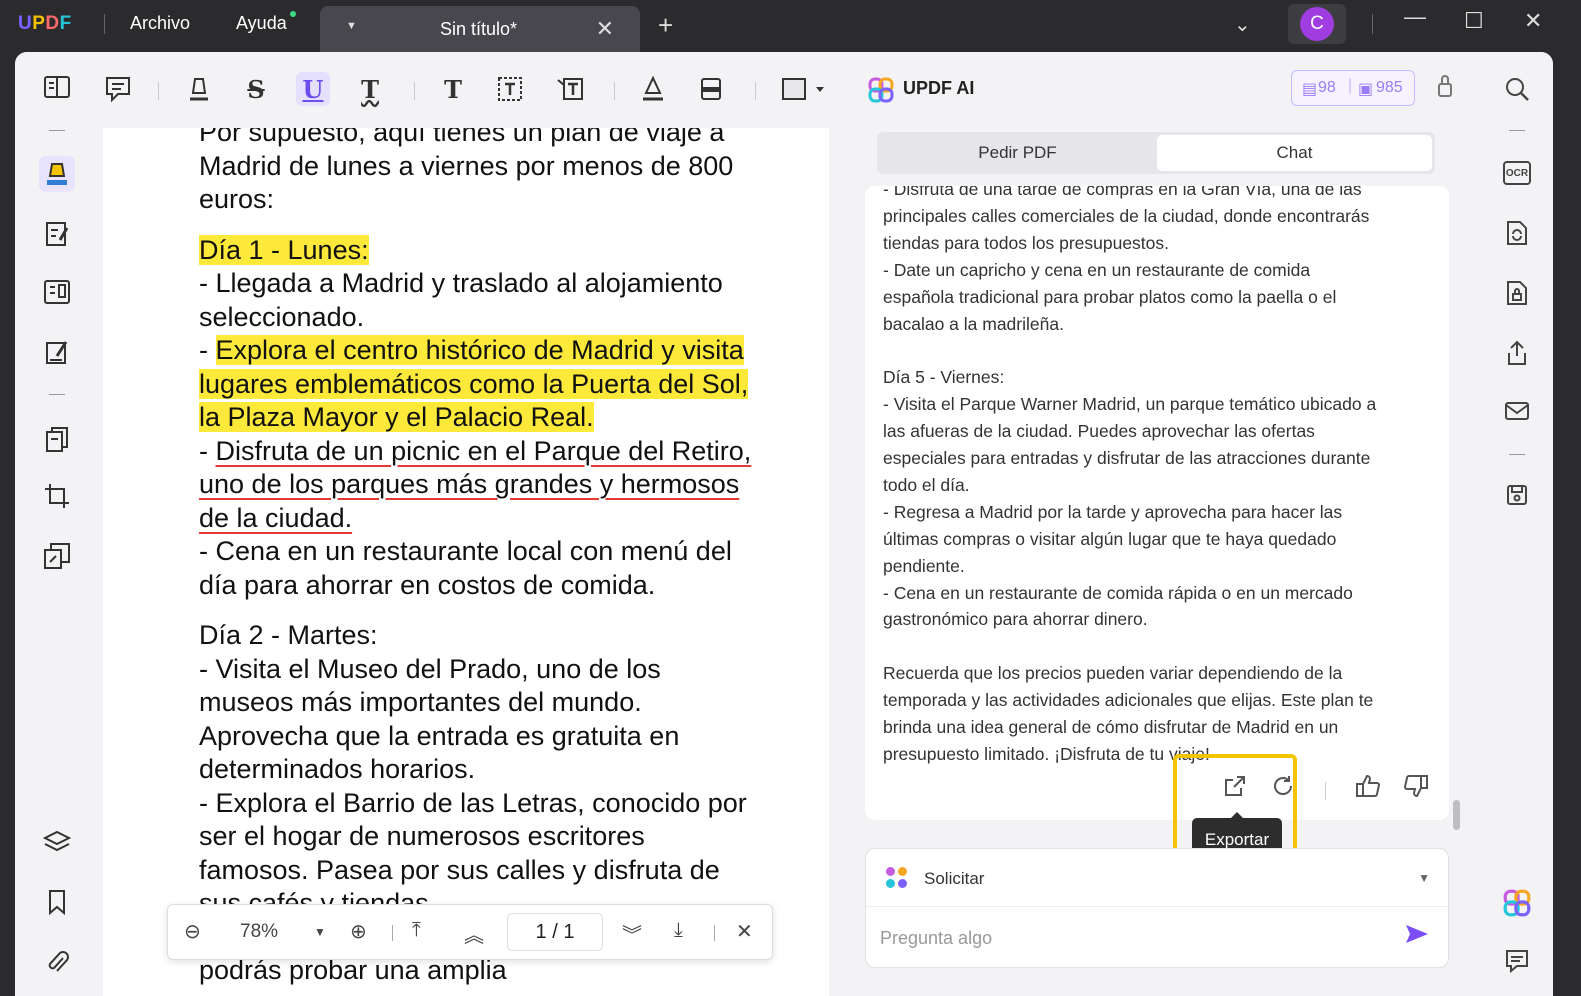  What do you see at coordinates (57, 234) in the screenshot?
I see `edit-pdf-icon` at bounding box center [57, 234].